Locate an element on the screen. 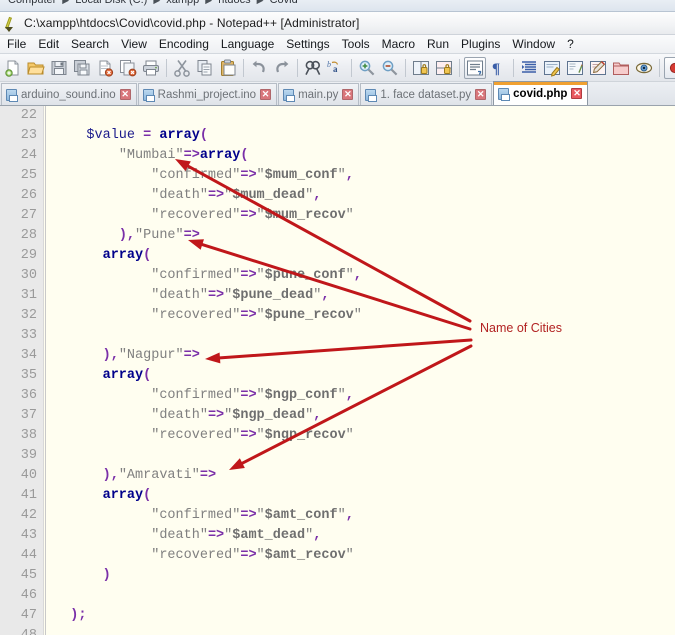  code-line-38: "recovered"=>"$ngp_recov" is located at coordinates (208, 436).